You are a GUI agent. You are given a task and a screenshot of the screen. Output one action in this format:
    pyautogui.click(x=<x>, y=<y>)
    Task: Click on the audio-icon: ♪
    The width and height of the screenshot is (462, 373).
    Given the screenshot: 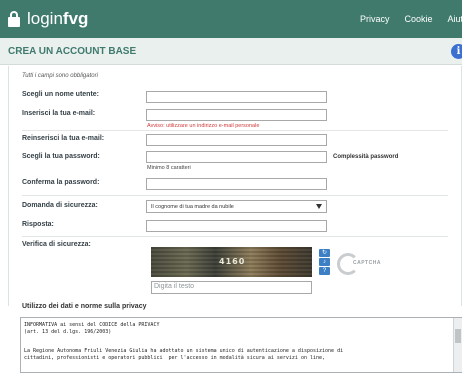 What is the action you would take?
    pyautogui.click(x=324, y=262)
    